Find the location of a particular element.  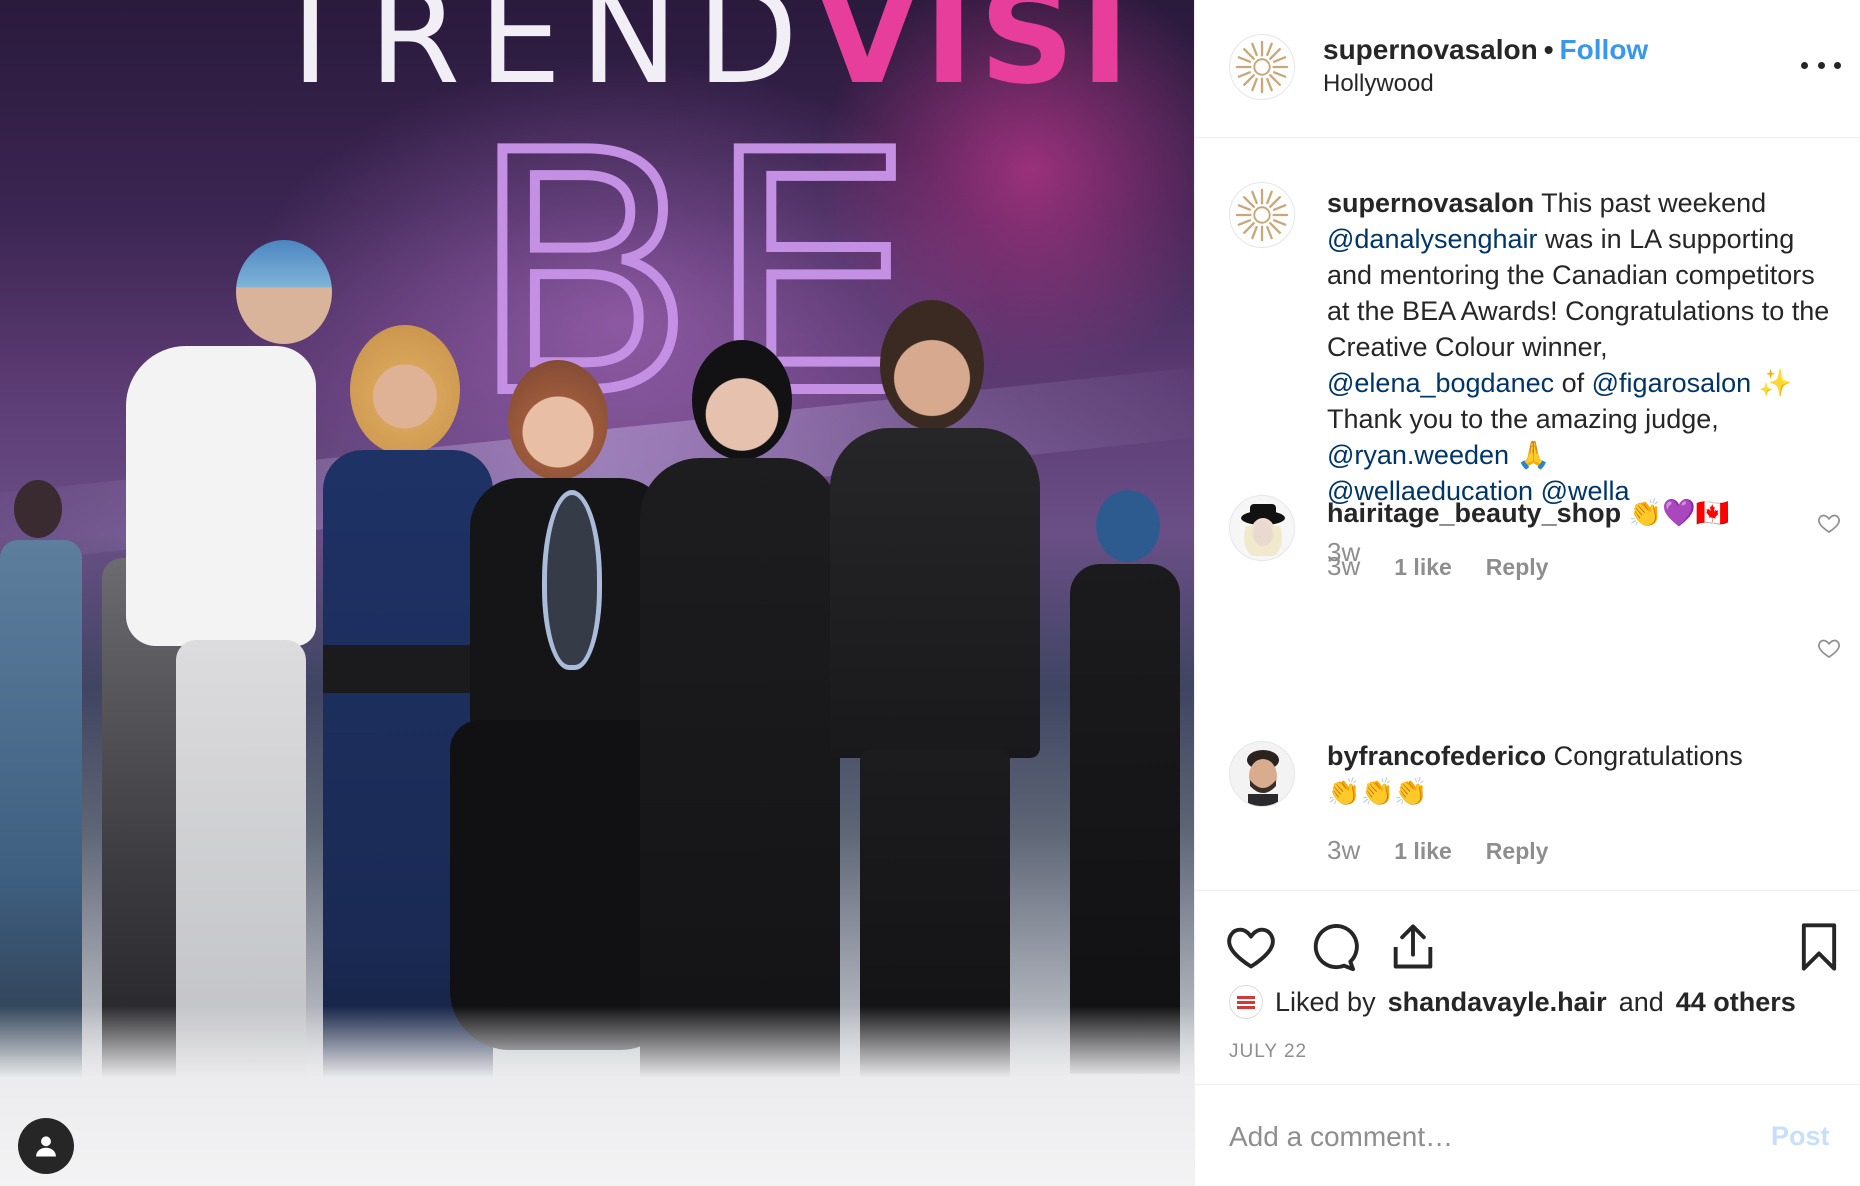

comment-text: byfrancofederico Congratulations 👏👏👏 is located at coordinates (1547, 774).